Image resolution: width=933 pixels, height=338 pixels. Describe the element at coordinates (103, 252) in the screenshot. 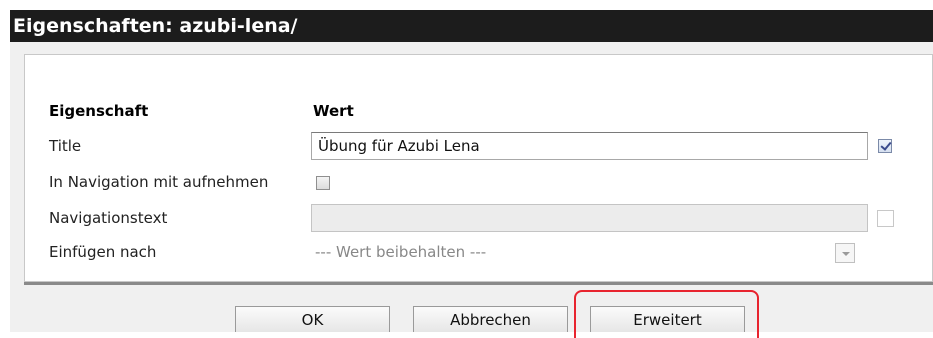

I see `insert-after-label: Einfügen nach` at that location.